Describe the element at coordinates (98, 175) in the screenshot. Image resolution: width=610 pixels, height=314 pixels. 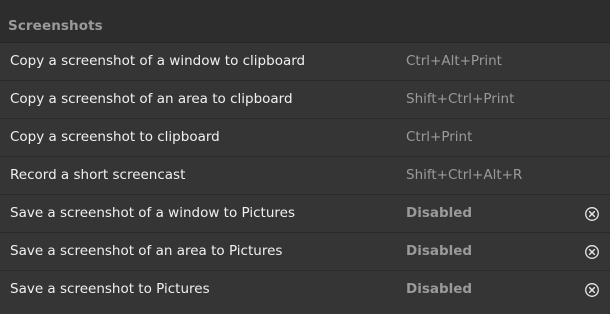
I see `shortcut-label: Record a short screencast` at that location.